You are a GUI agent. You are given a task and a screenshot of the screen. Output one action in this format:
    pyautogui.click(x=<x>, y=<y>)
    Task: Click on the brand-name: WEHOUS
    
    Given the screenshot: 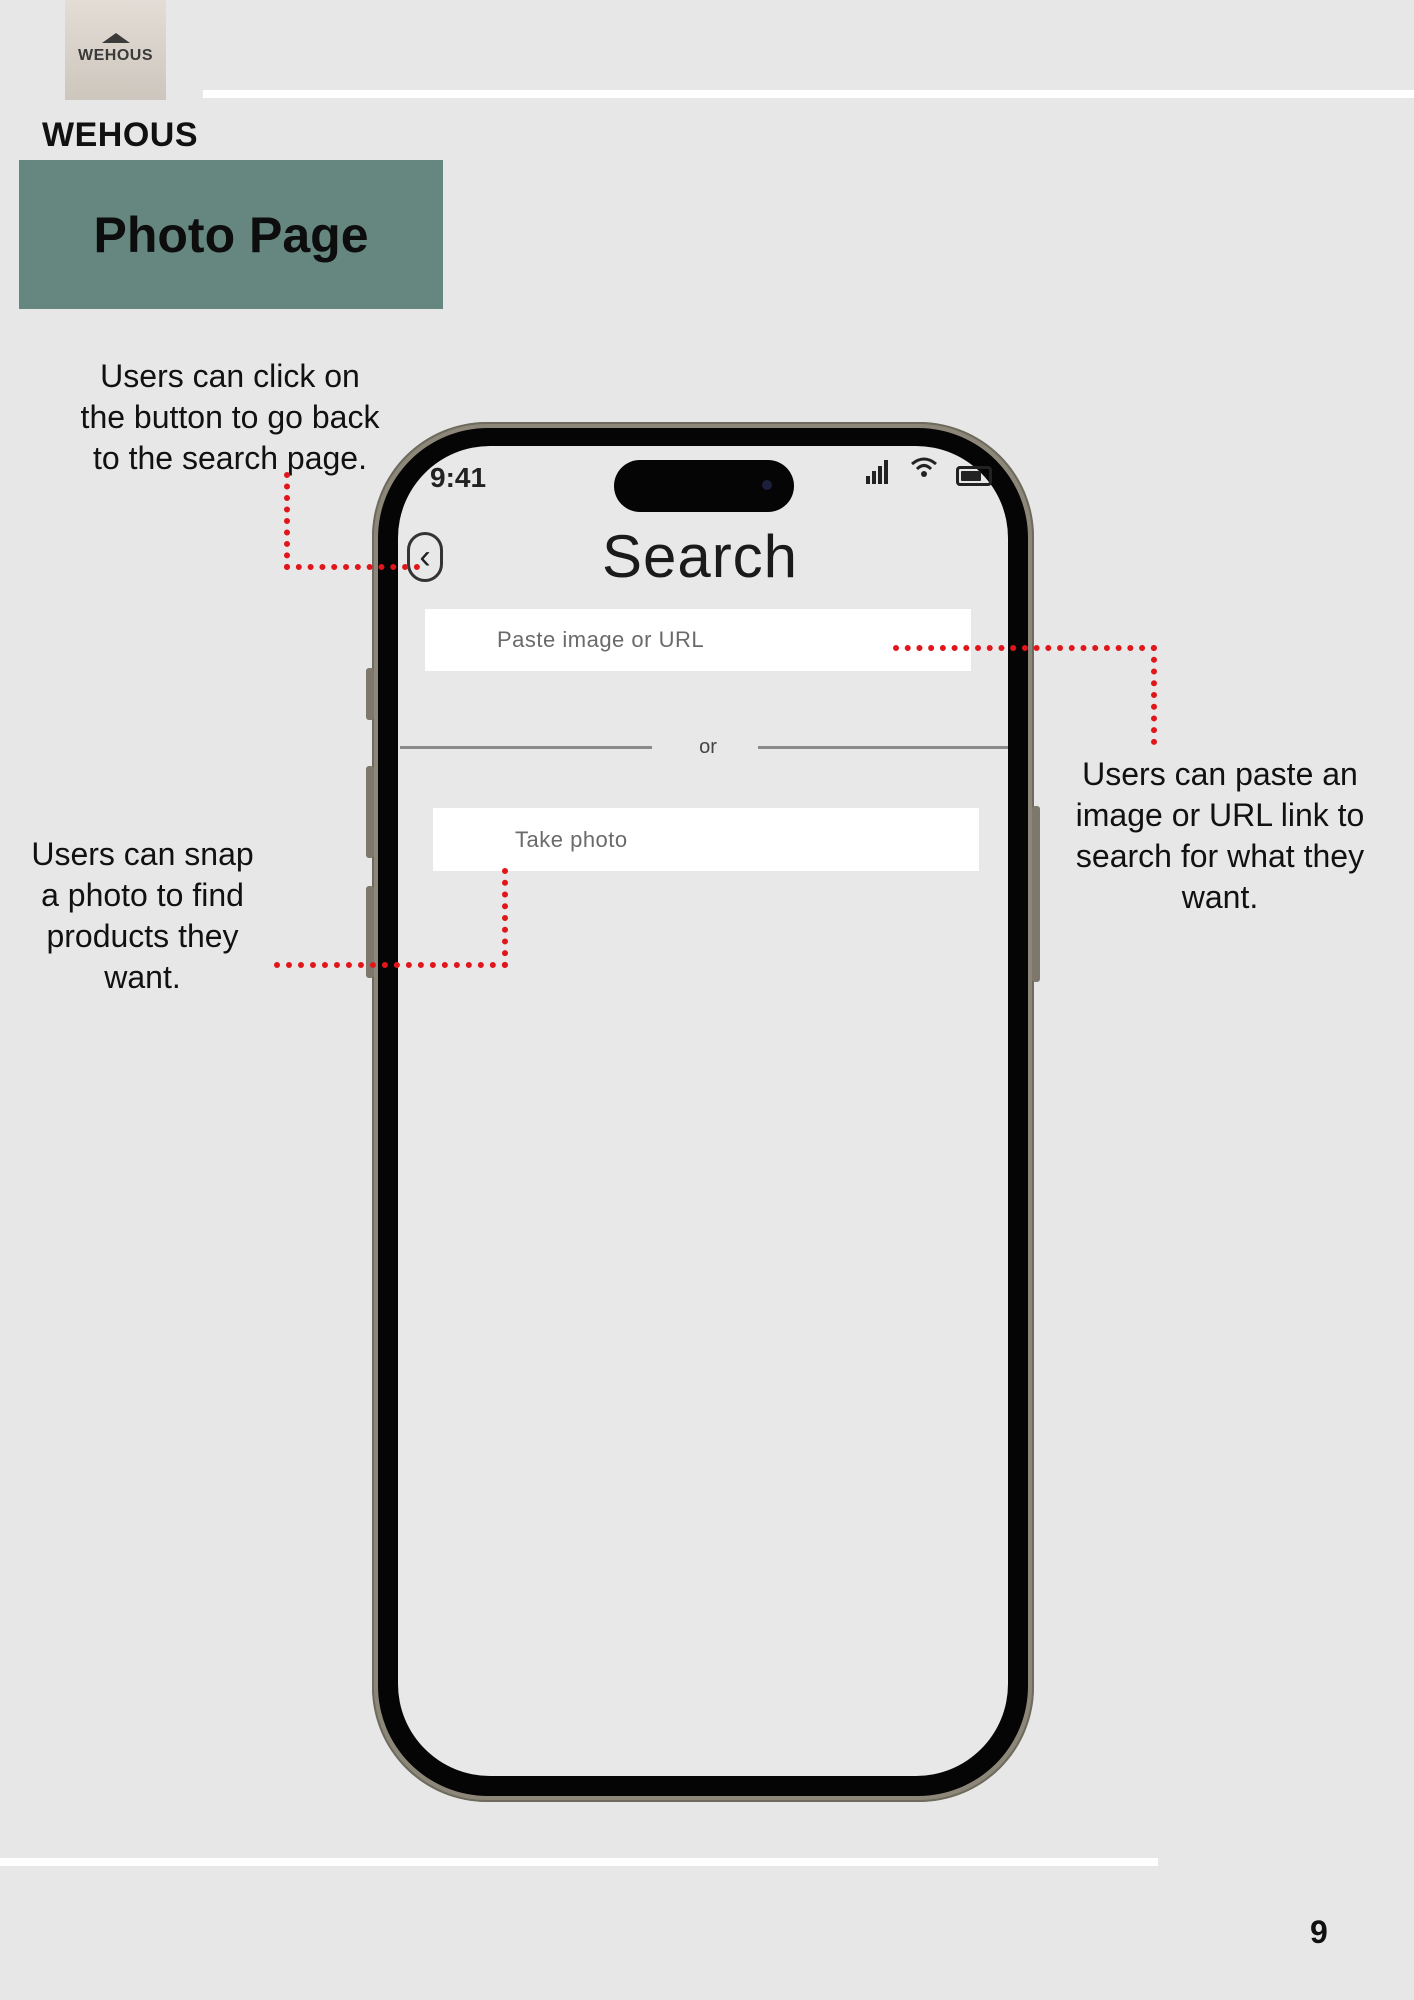 What is the action you would take?
    pyautogui.click(x=120, y=135)
    